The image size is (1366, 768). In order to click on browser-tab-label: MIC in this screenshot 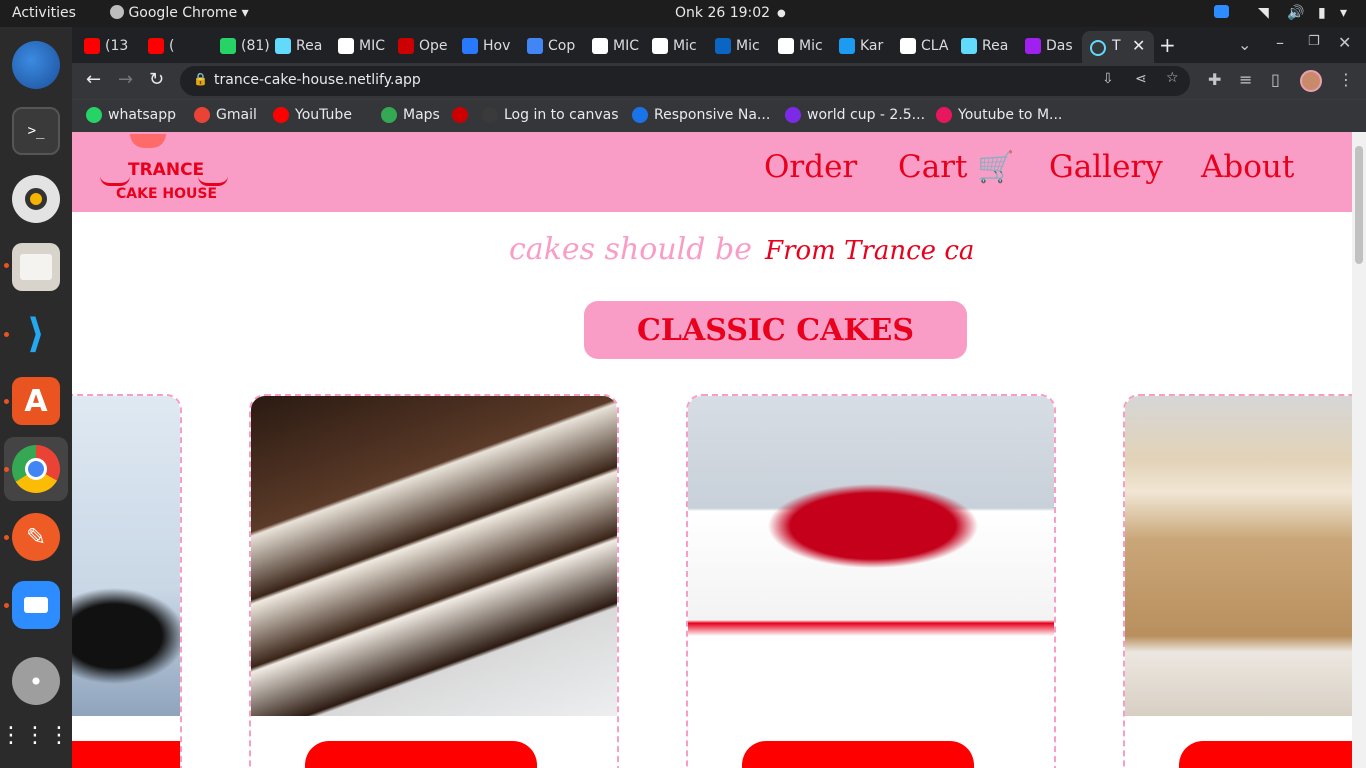, I will do `click(626, 46)`.